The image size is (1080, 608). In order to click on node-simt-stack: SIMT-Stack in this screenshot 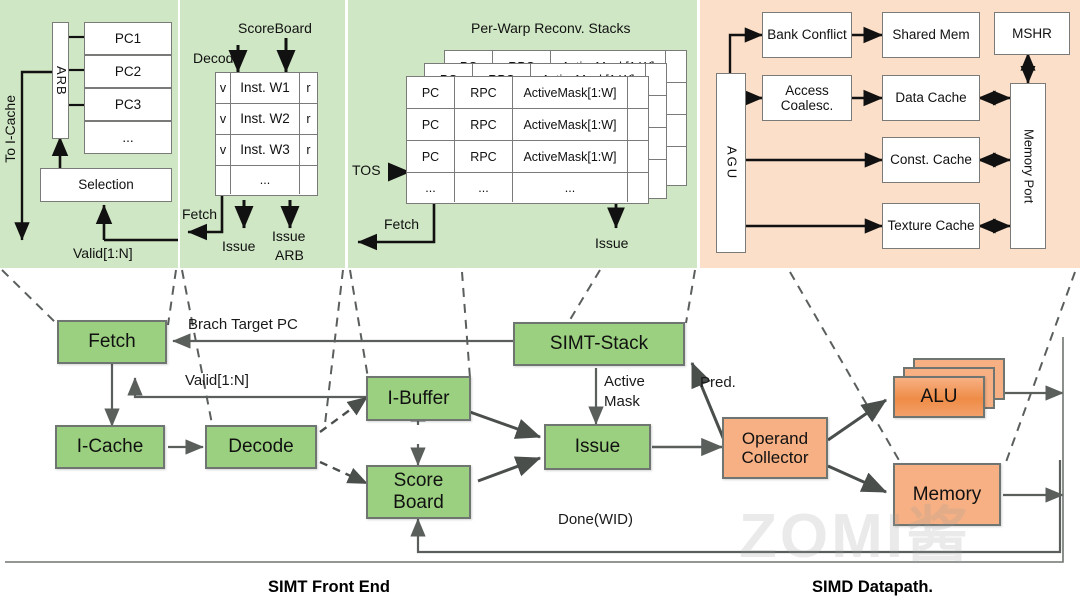, I will do `click(599, 344)`.